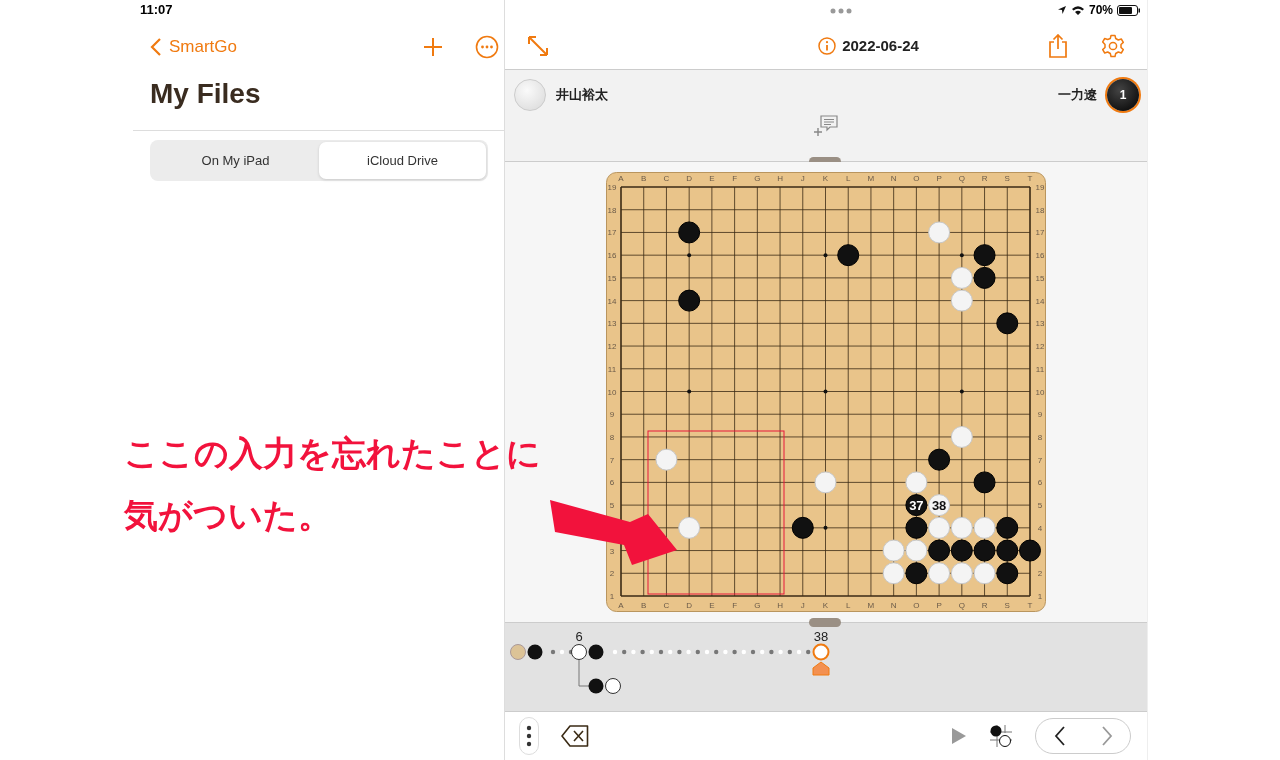 The image size is (1280, 760). I want to click on previous-icon, so click(1059, 736).